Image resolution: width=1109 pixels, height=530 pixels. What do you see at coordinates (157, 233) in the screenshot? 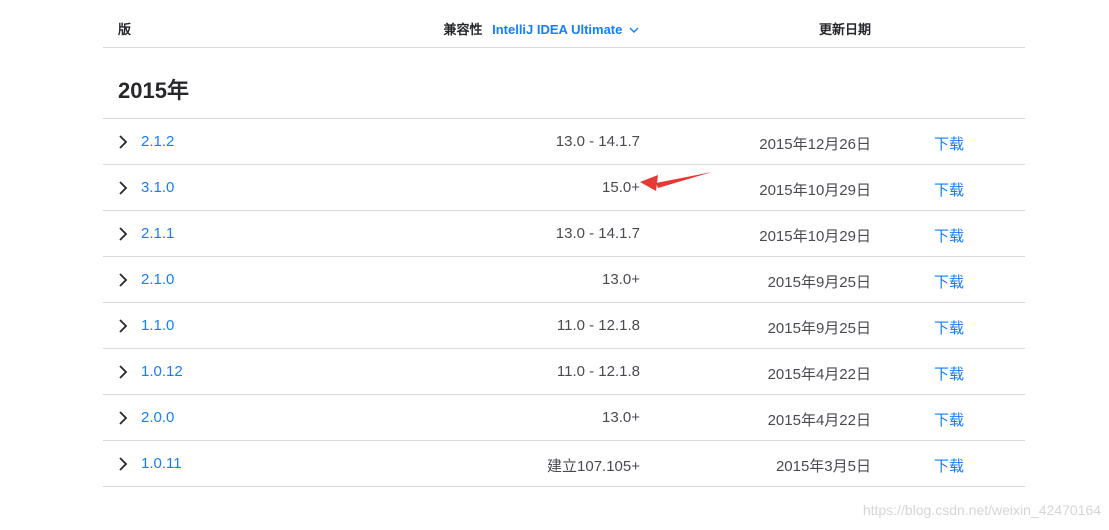
I see `version-link: 2.1.1` at bounding box center [157, 233].